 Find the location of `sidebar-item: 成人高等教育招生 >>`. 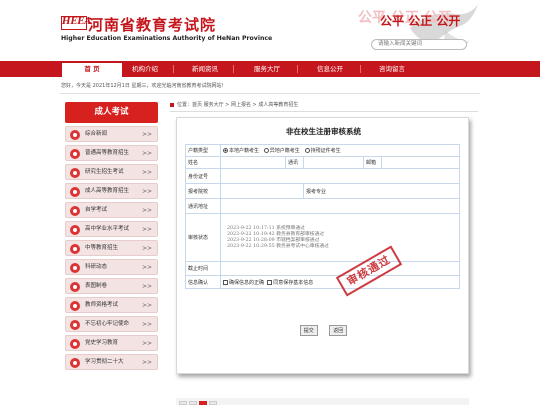

sidebar-item: 成人高等教育招生 >> is located at coordinates (111, 191).